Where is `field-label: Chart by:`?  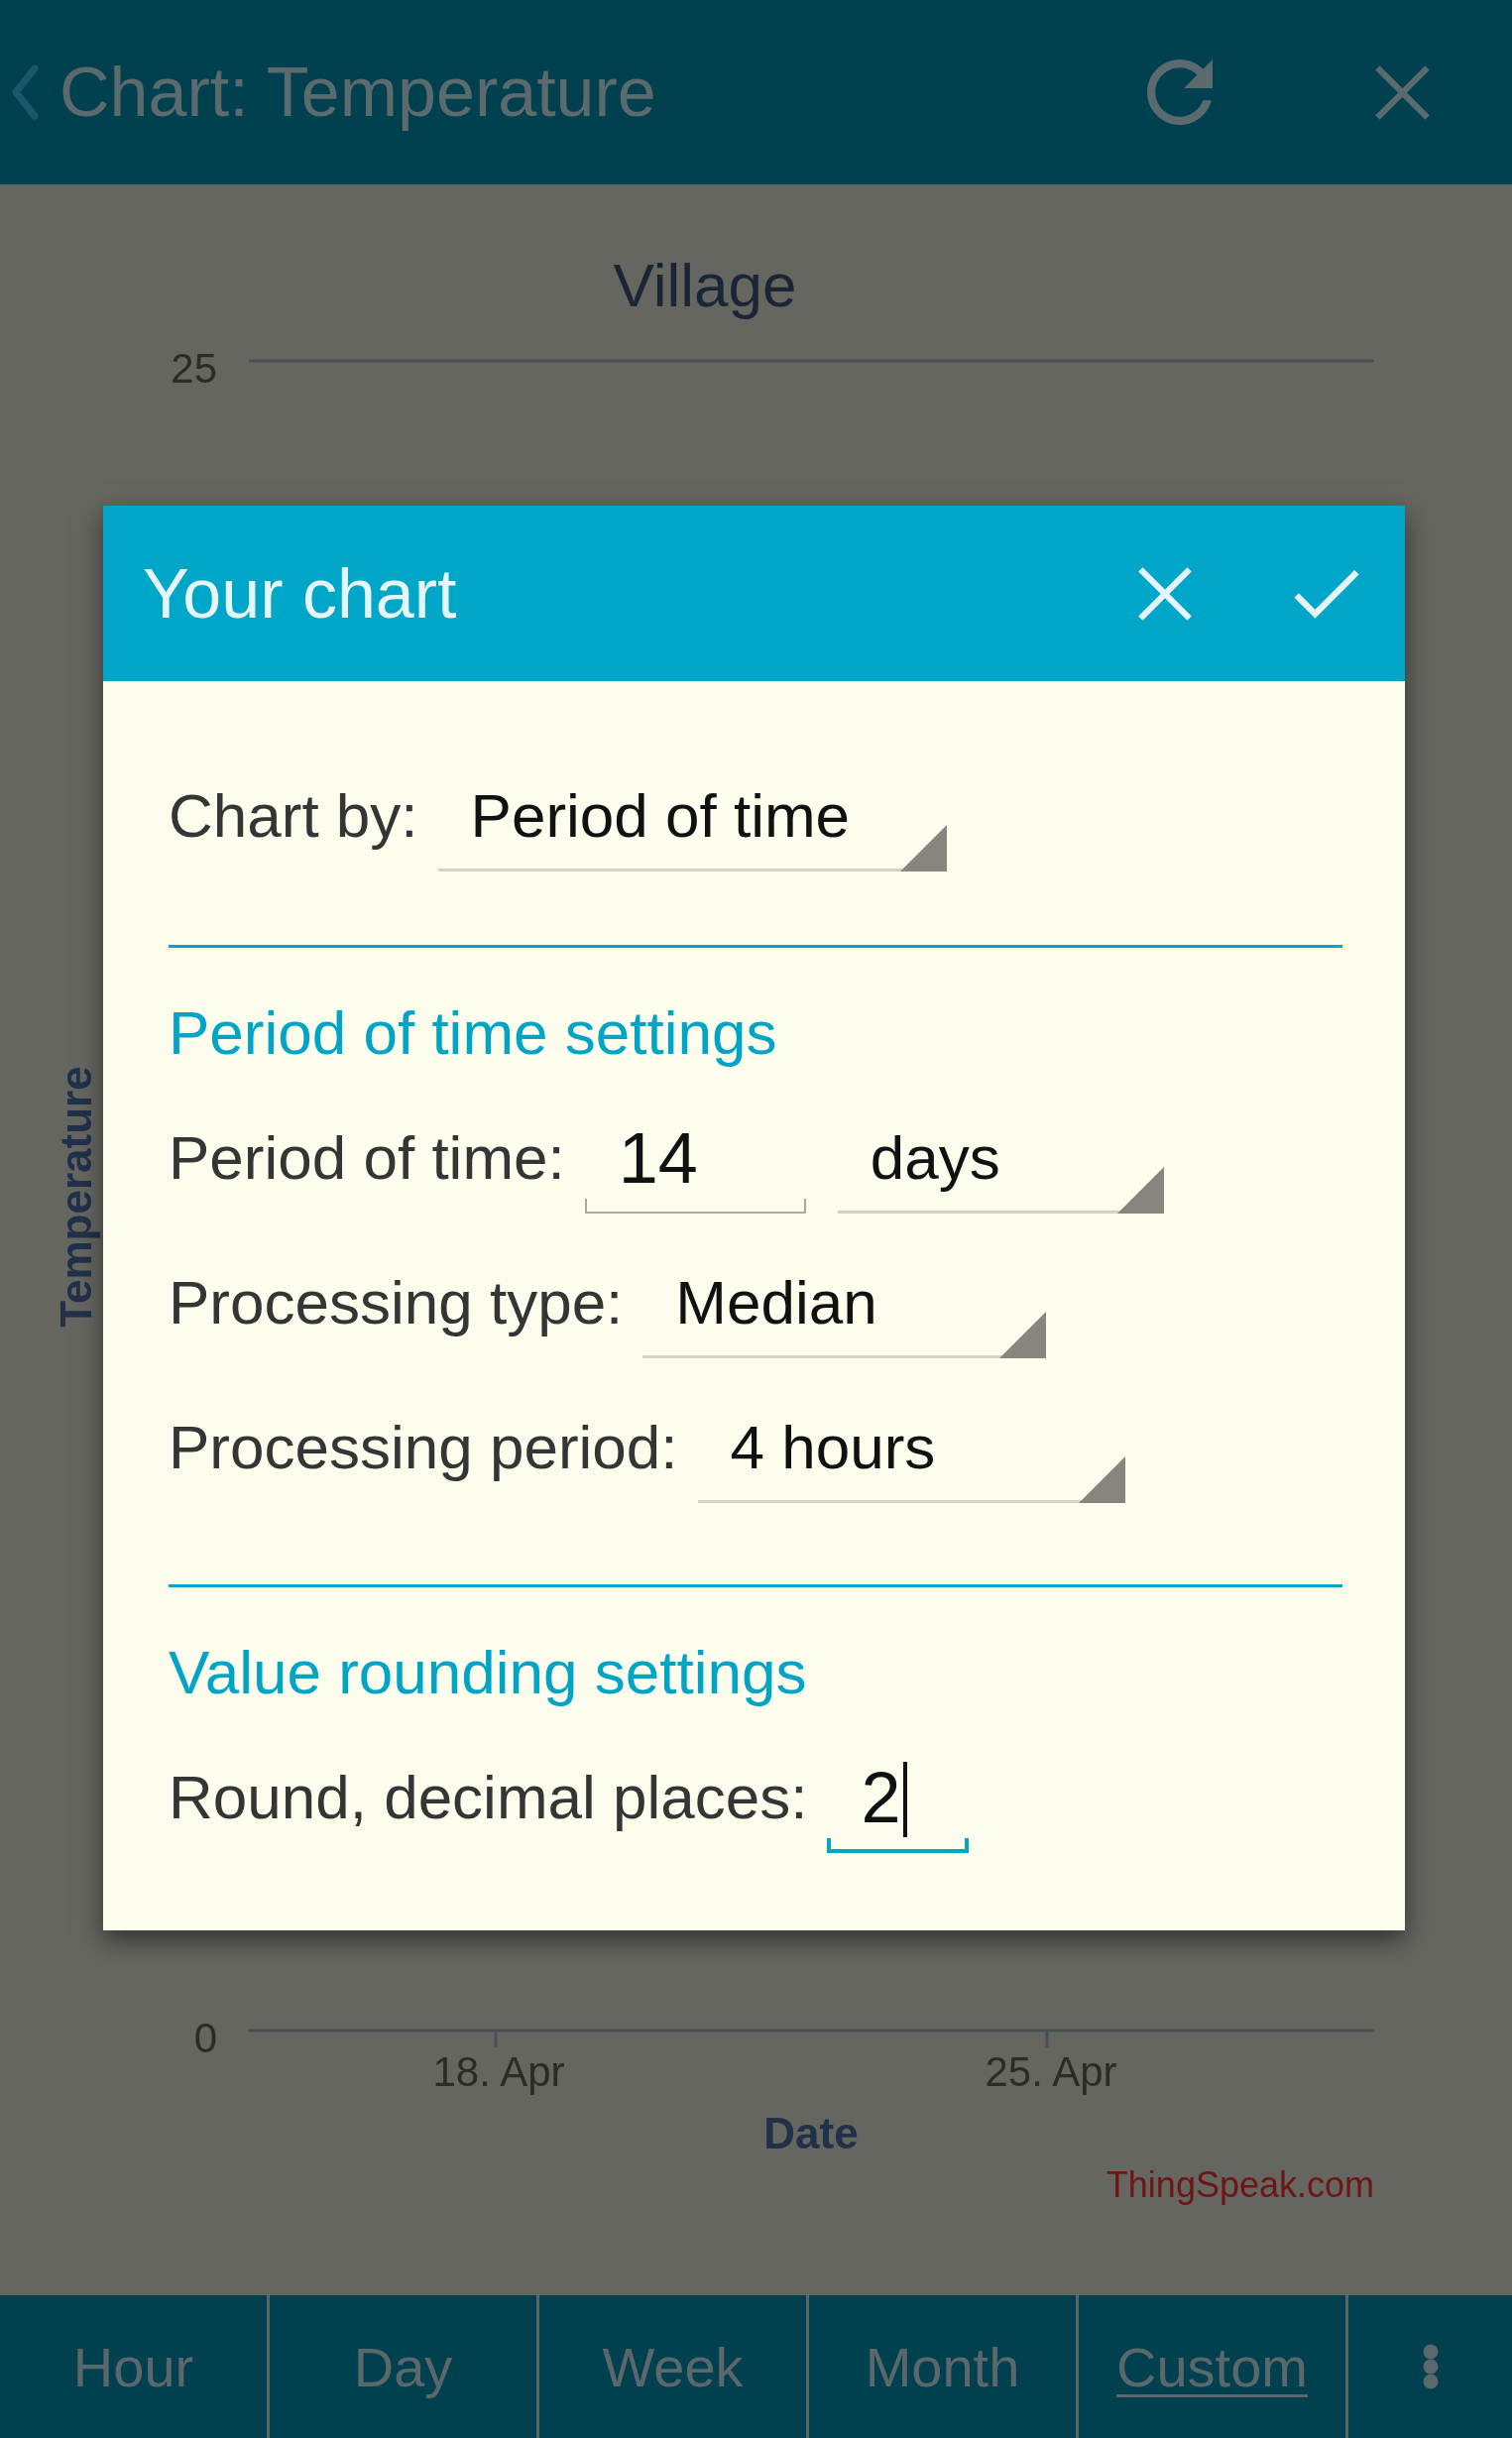 field-label: Chart by: is located at coordinates (293, 816).